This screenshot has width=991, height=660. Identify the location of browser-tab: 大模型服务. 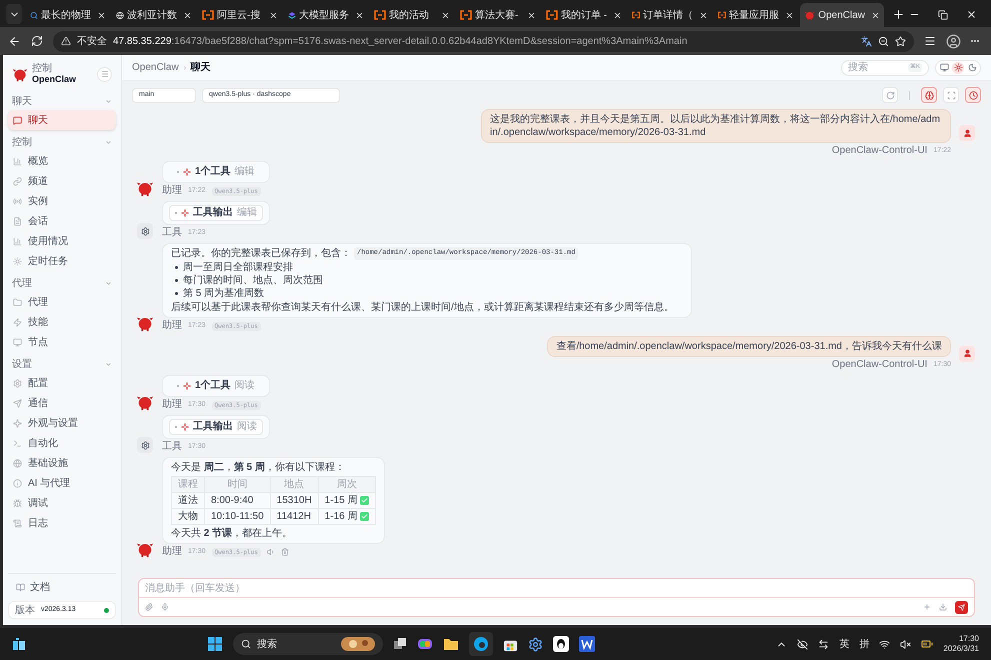
(326, 15).